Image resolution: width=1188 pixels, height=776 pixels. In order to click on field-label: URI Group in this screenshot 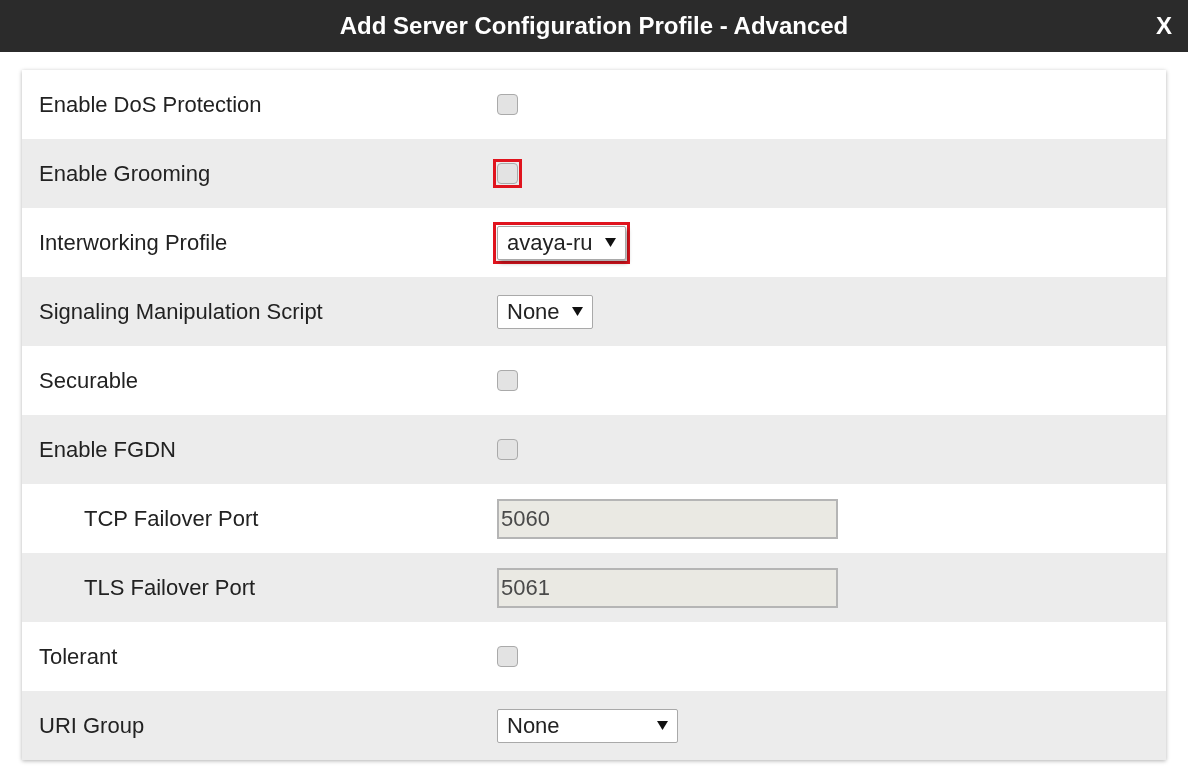, I will do `click(92, 726)`.